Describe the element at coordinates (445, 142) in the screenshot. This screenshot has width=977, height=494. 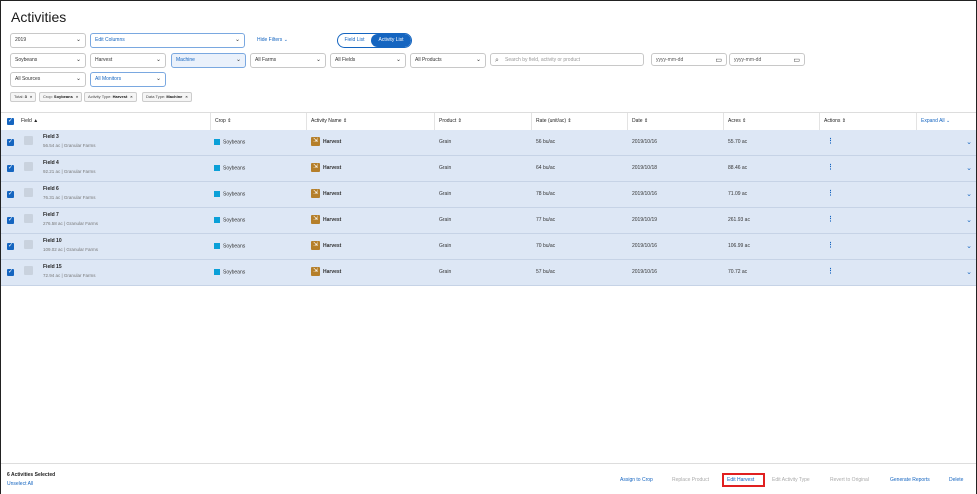
I see `product-cell: Grain` at that location.